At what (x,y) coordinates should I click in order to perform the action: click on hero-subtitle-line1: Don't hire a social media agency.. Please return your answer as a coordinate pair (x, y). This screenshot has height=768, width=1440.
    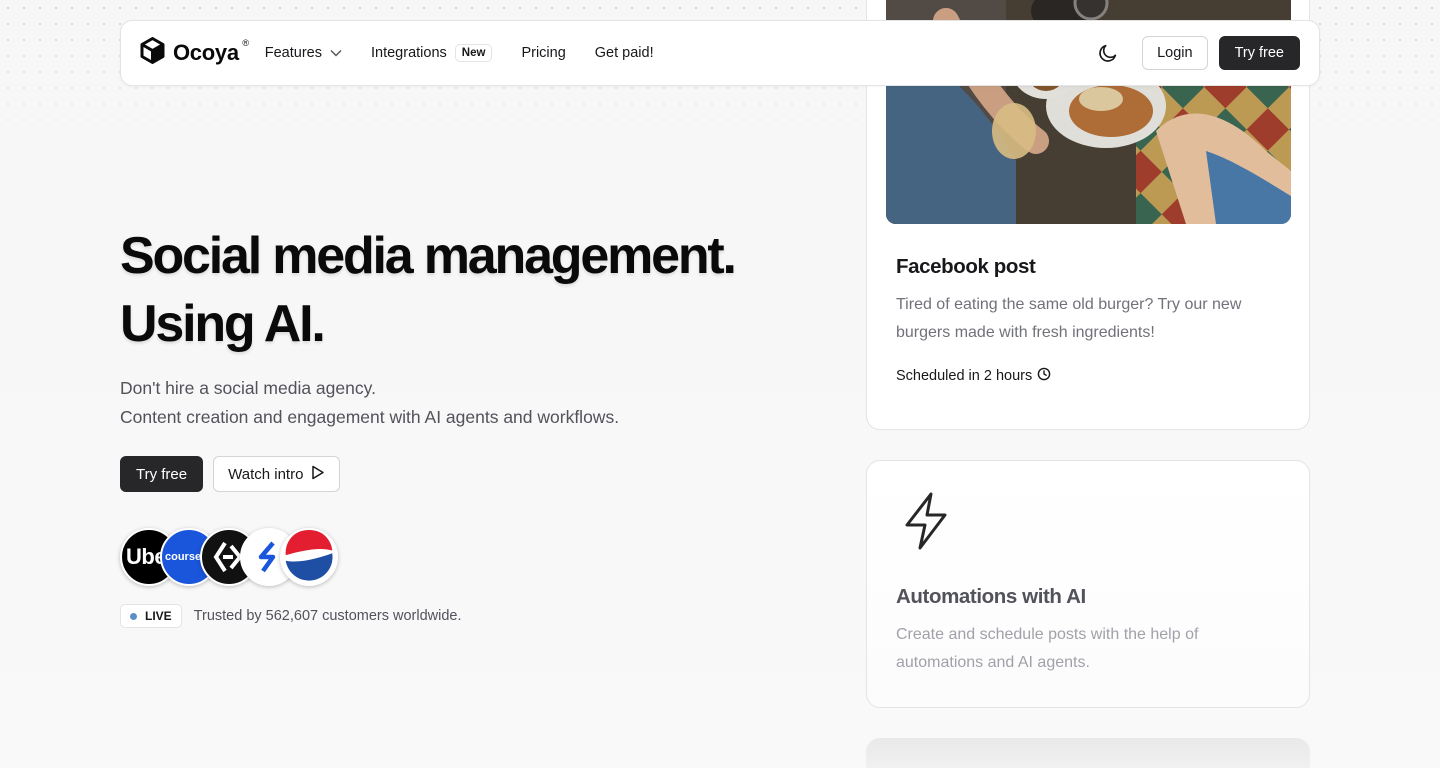
    Looking at the image, I should click on (248, 388).